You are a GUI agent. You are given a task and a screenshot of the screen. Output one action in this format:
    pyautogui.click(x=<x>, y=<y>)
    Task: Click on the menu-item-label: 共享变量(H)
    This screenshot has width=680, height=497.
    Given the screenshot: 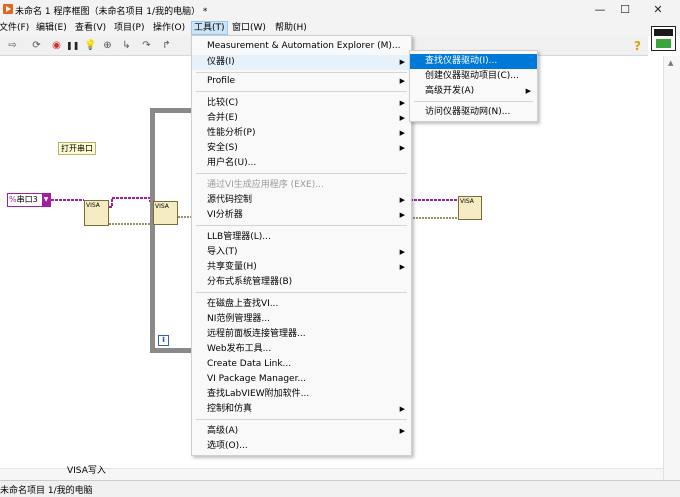 What is the action you would take?
    pyautogui.click(x=232, y=267)
    